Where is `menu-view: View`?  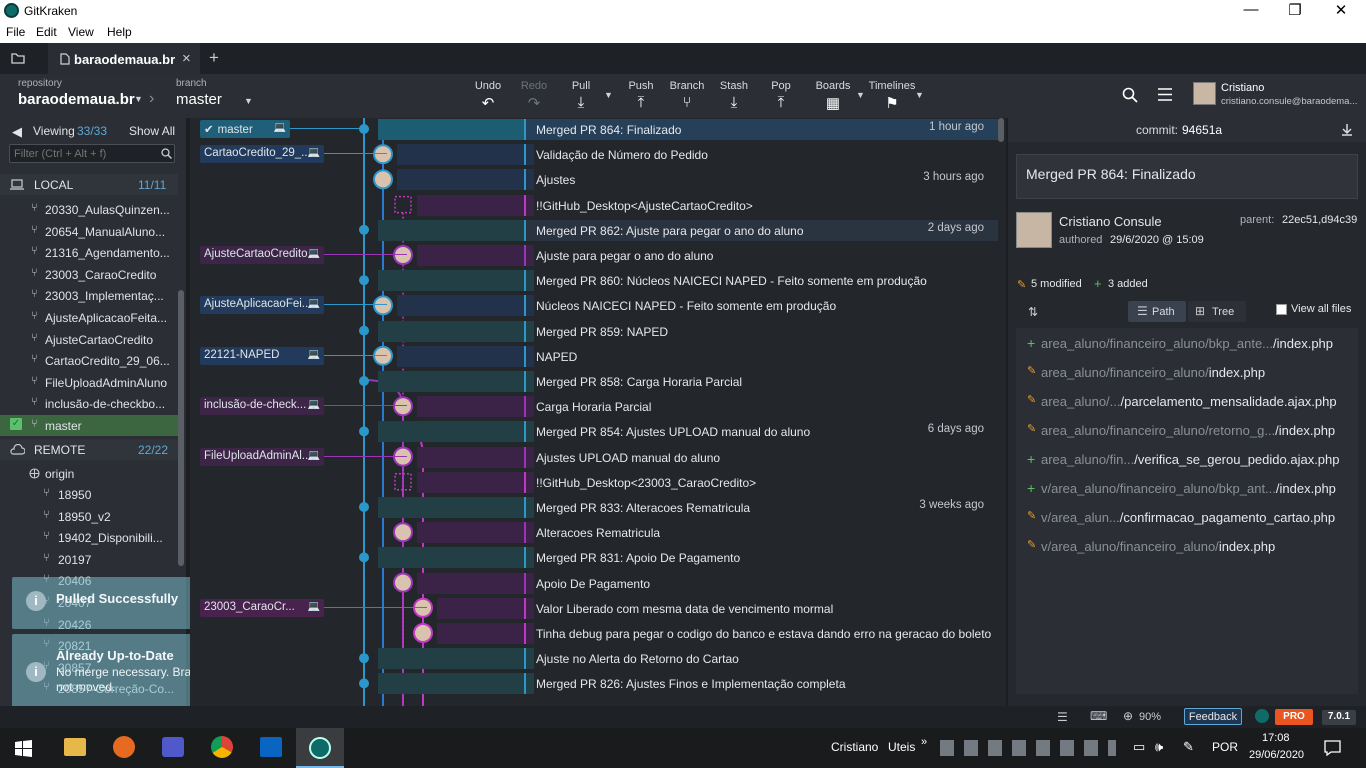 menu-view: View is located at coordinates (81, 32).